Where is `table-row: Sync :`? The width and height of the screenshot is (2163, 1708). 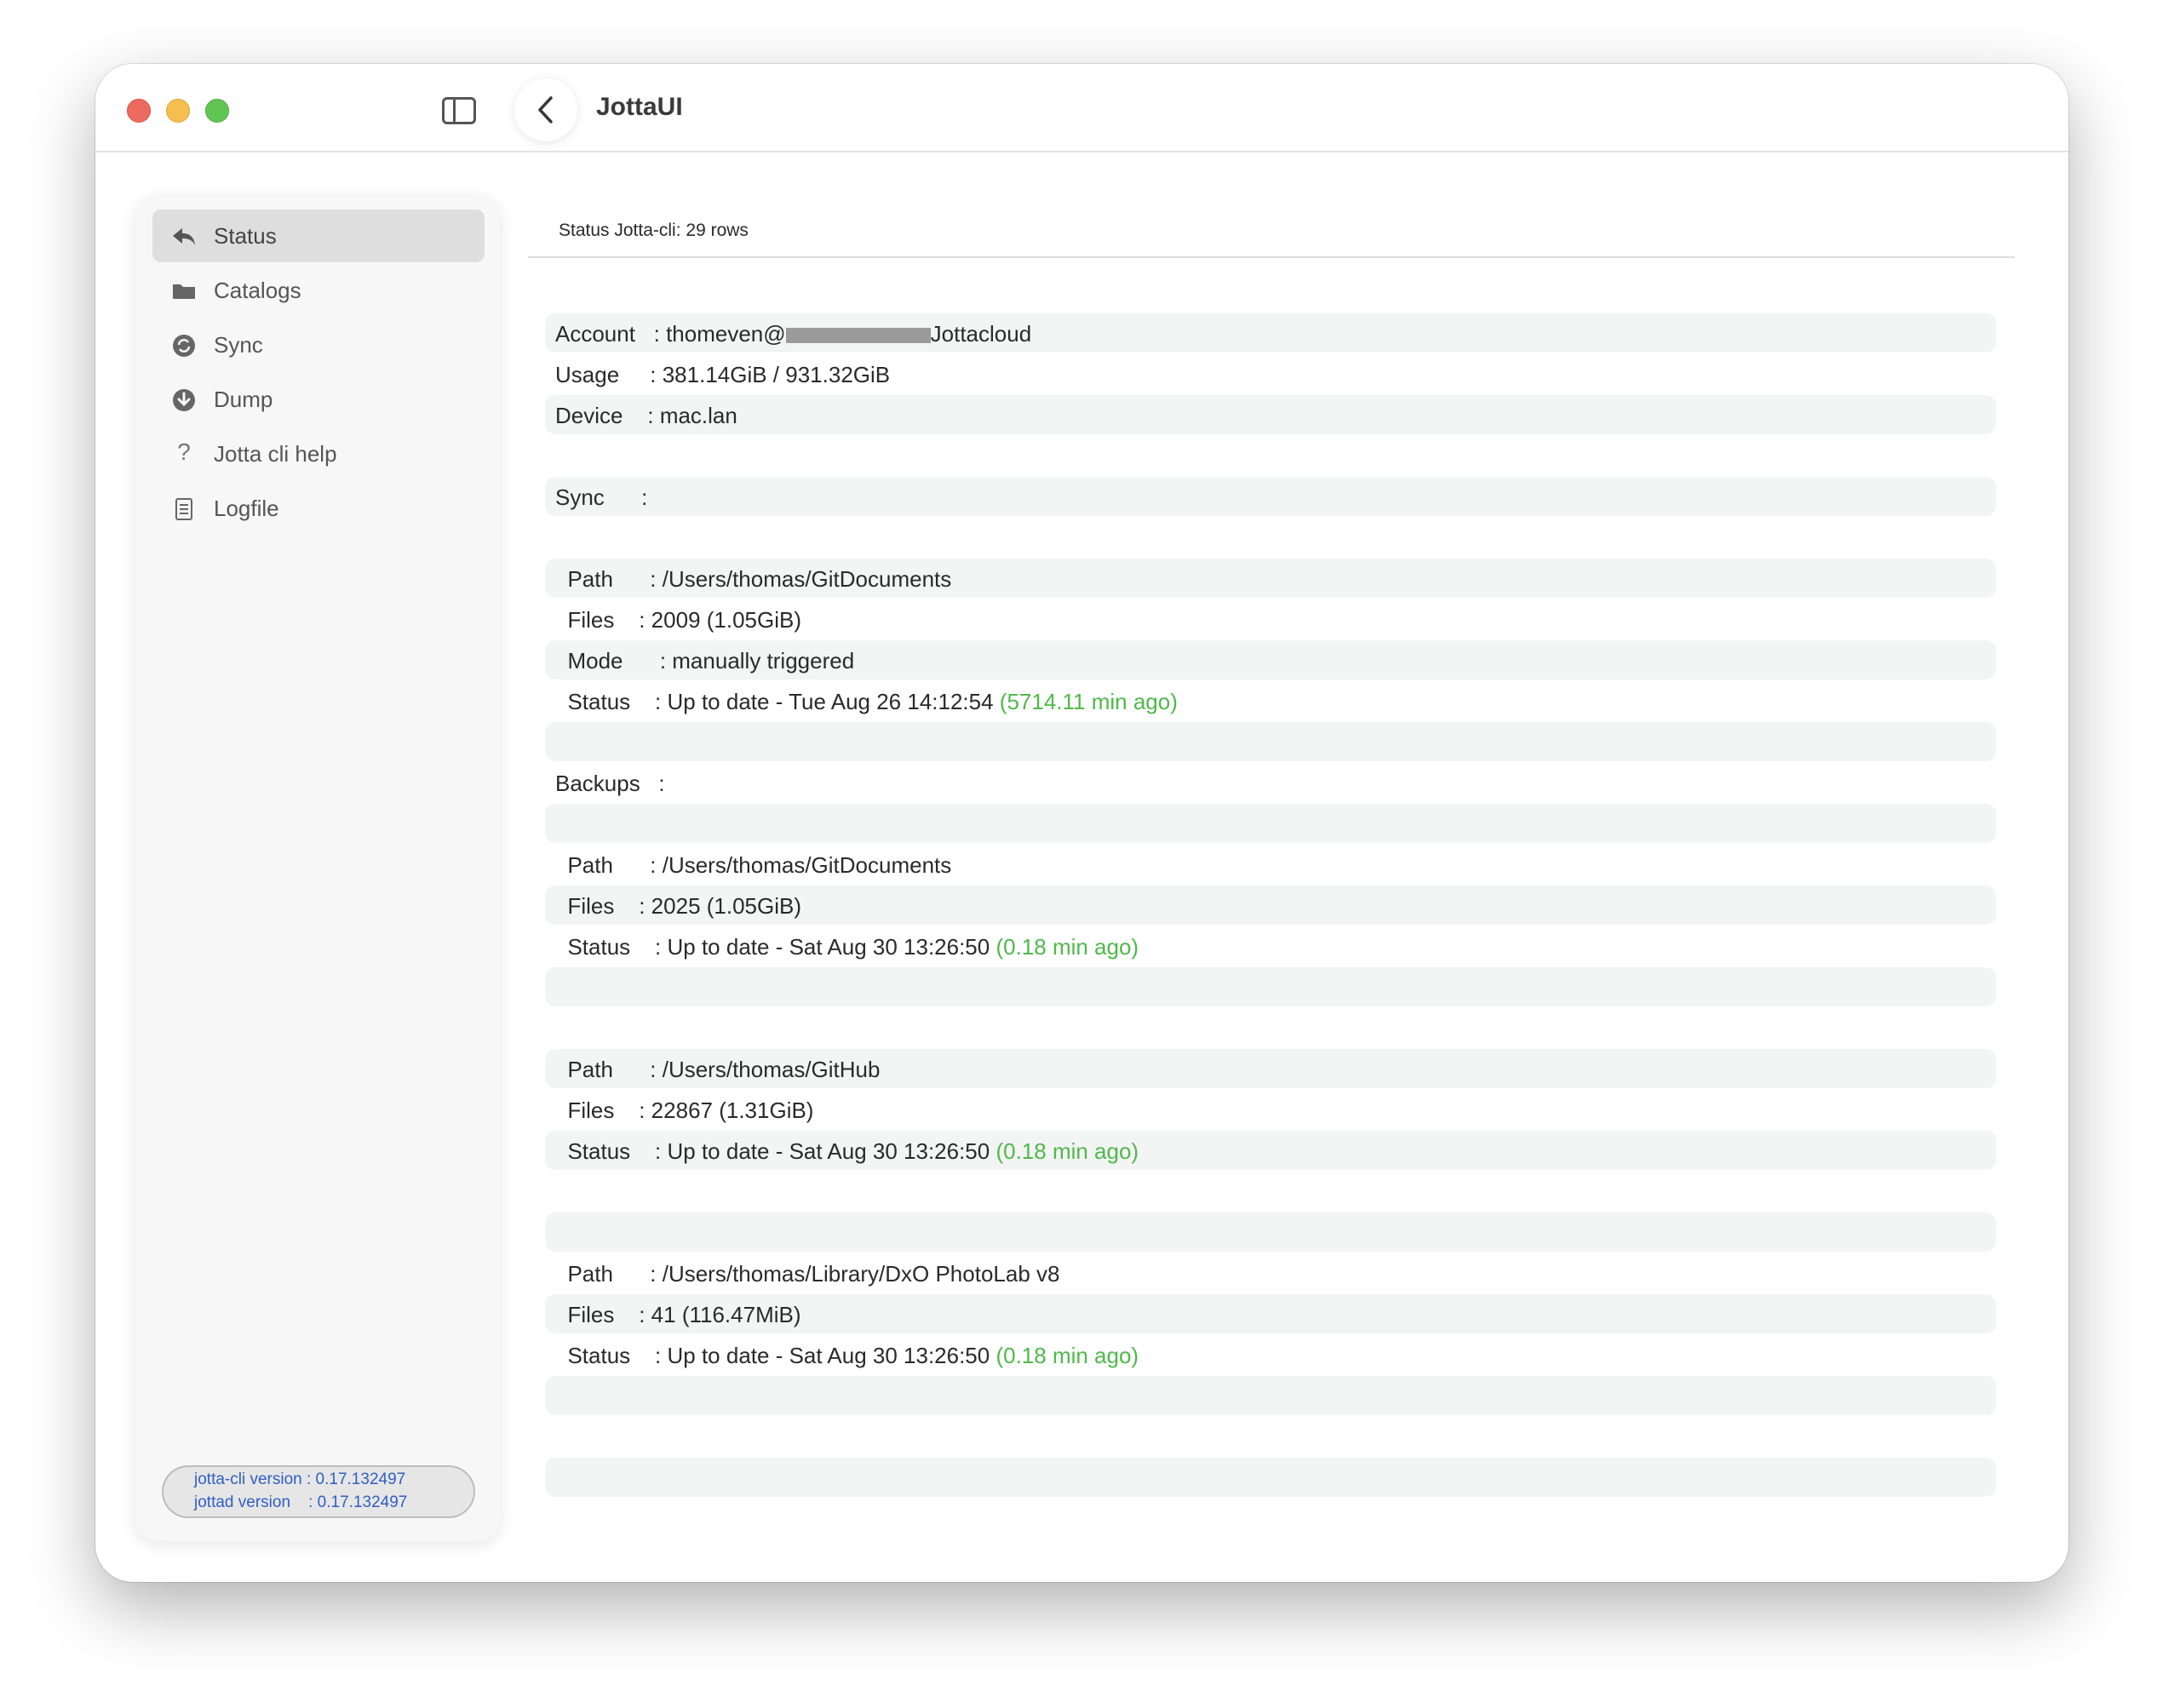
table-row: Sync : is located at coordinates (1270, 496).